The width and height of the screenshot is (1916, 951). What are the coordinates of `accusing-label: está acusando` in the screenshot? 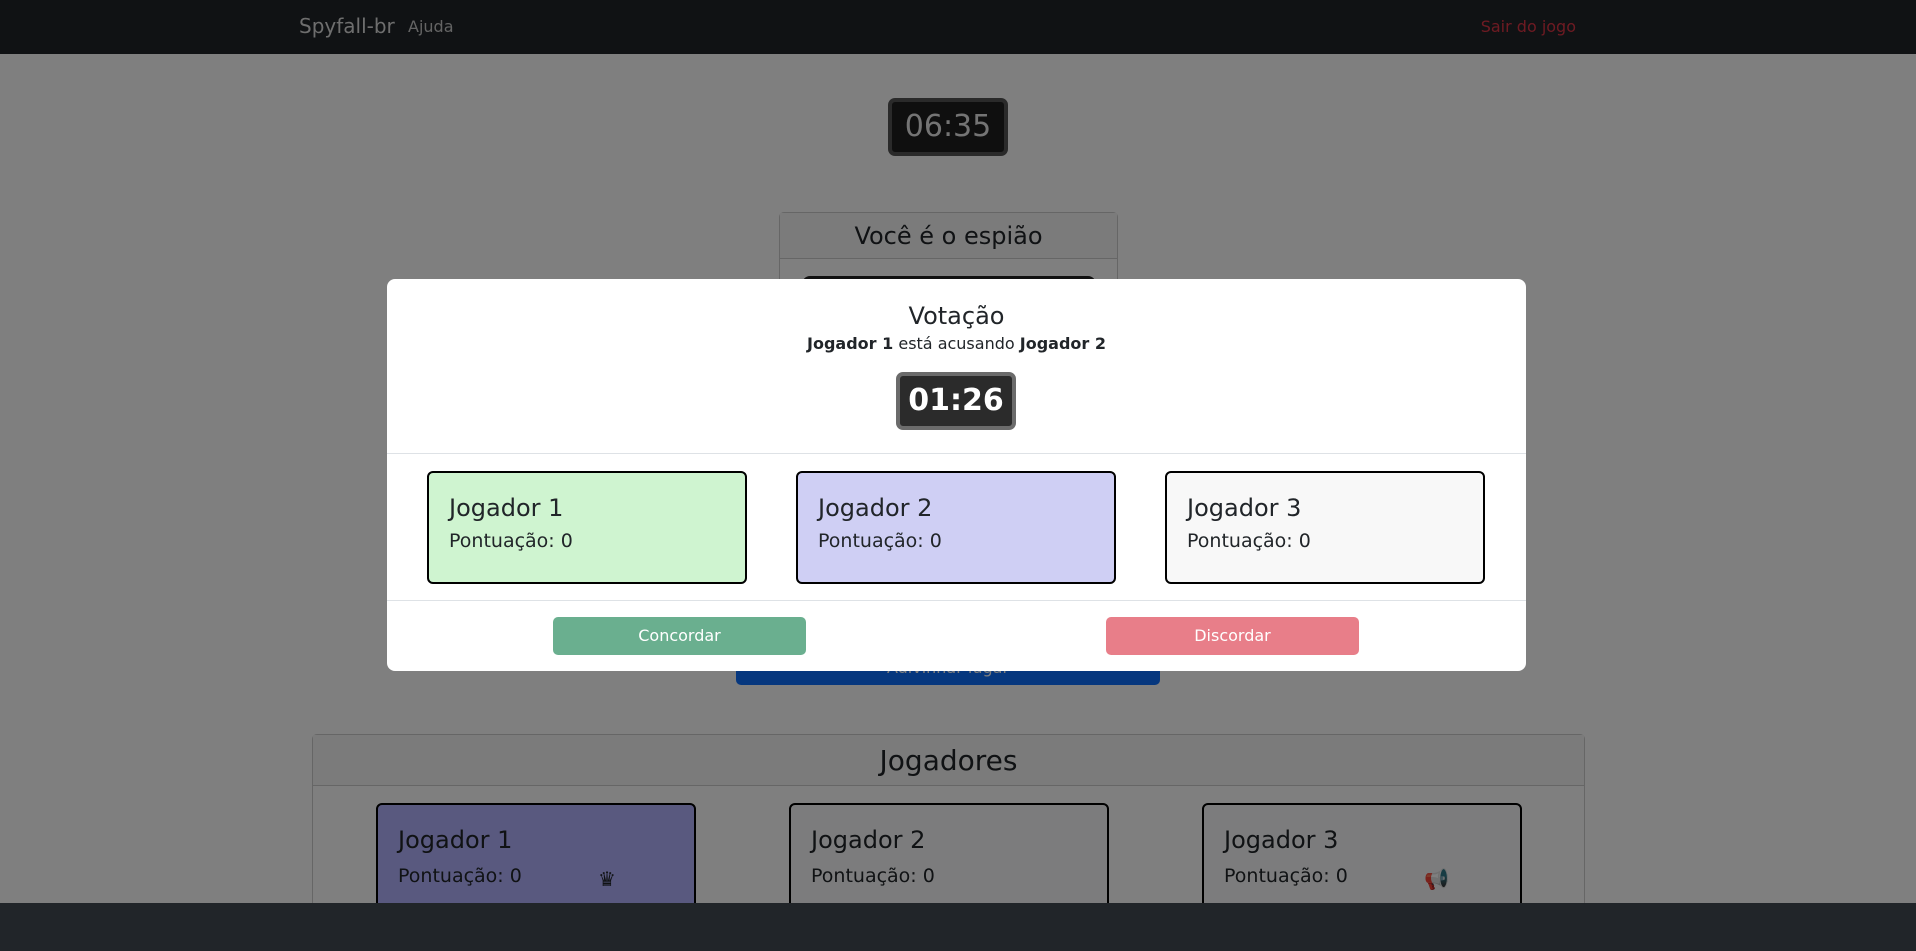 It's located at (956, 343).